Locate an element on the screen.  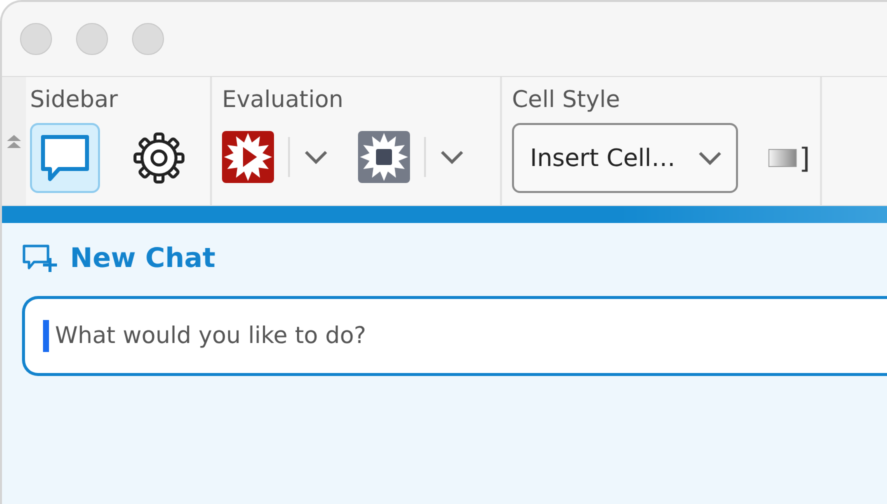
group-label: Sidebar is located at coordinates (74, 100).